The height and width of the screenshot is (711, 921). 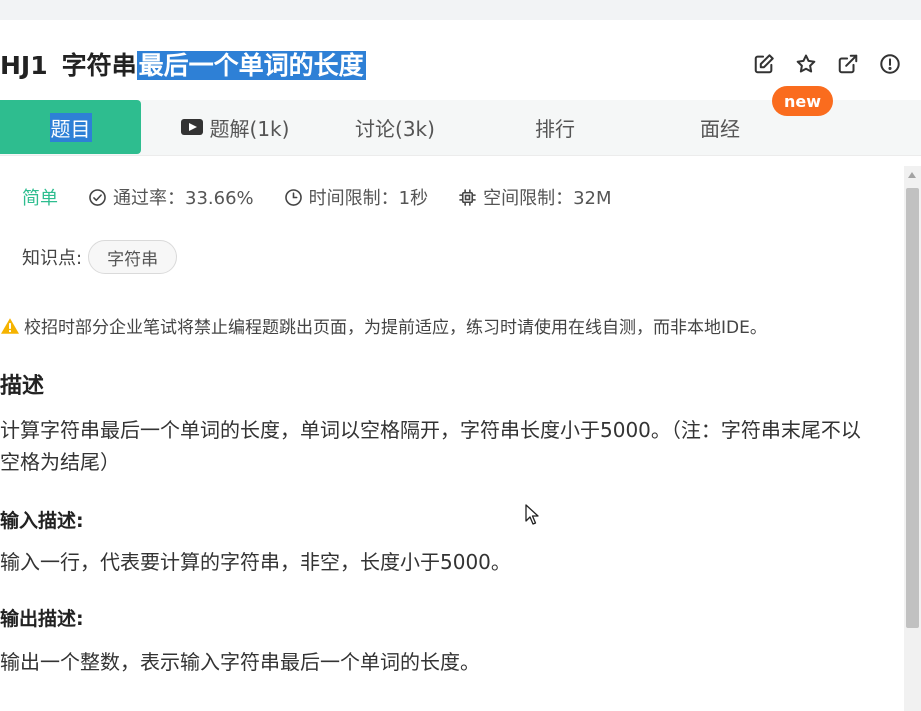 What do you see at coordinates (40, 198) in the screenshot?
I see `difficulty-label: 简单` at bounding box center [40, 198].